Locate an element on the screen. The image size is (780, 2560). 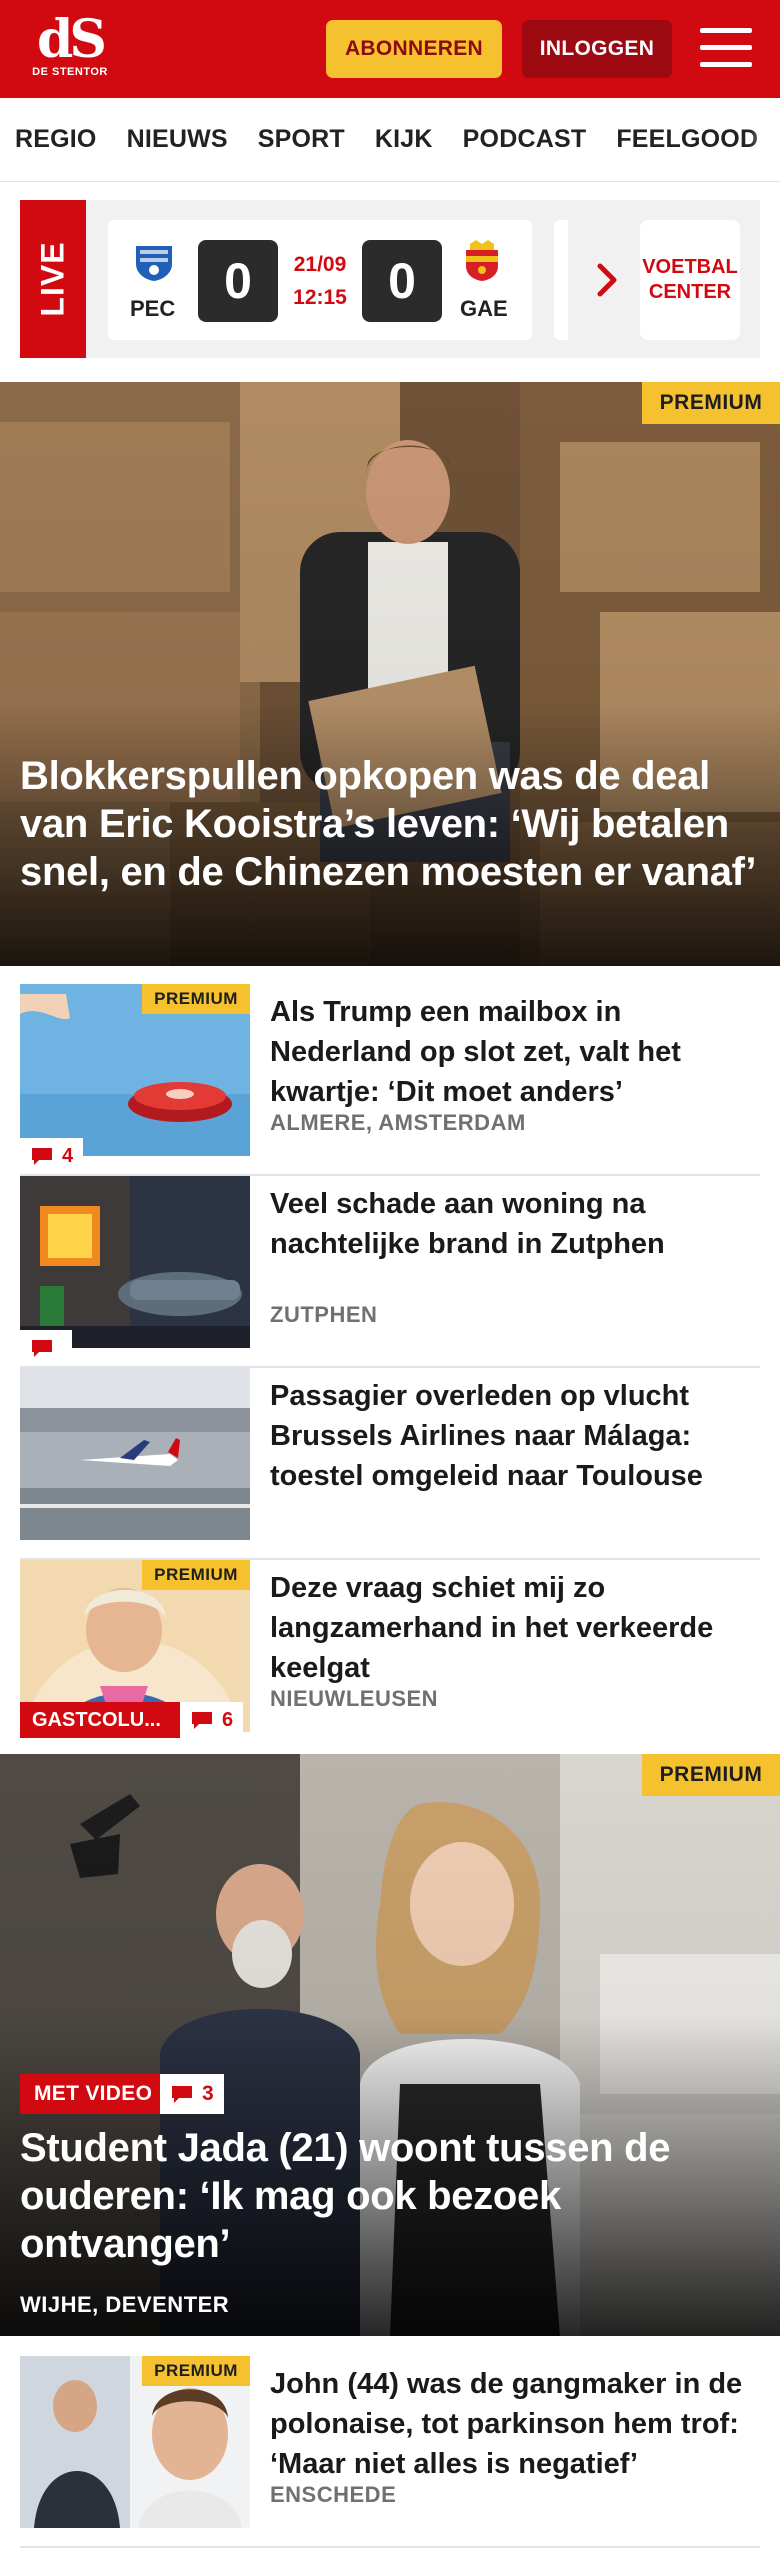
comment-count: 4 is located at coordinates (52, 1156).